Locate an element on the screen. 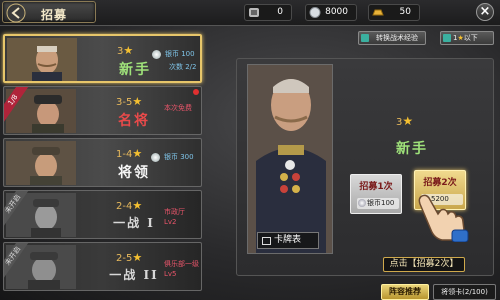  star-rating: 3-5★ is located at coordinates (129, 101).